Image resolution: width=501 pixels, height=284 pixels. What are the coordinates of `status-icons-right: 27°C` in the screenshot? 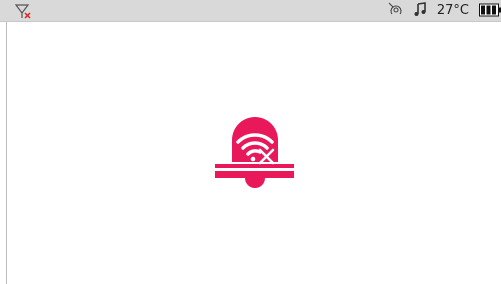 It's located at (444, 11).